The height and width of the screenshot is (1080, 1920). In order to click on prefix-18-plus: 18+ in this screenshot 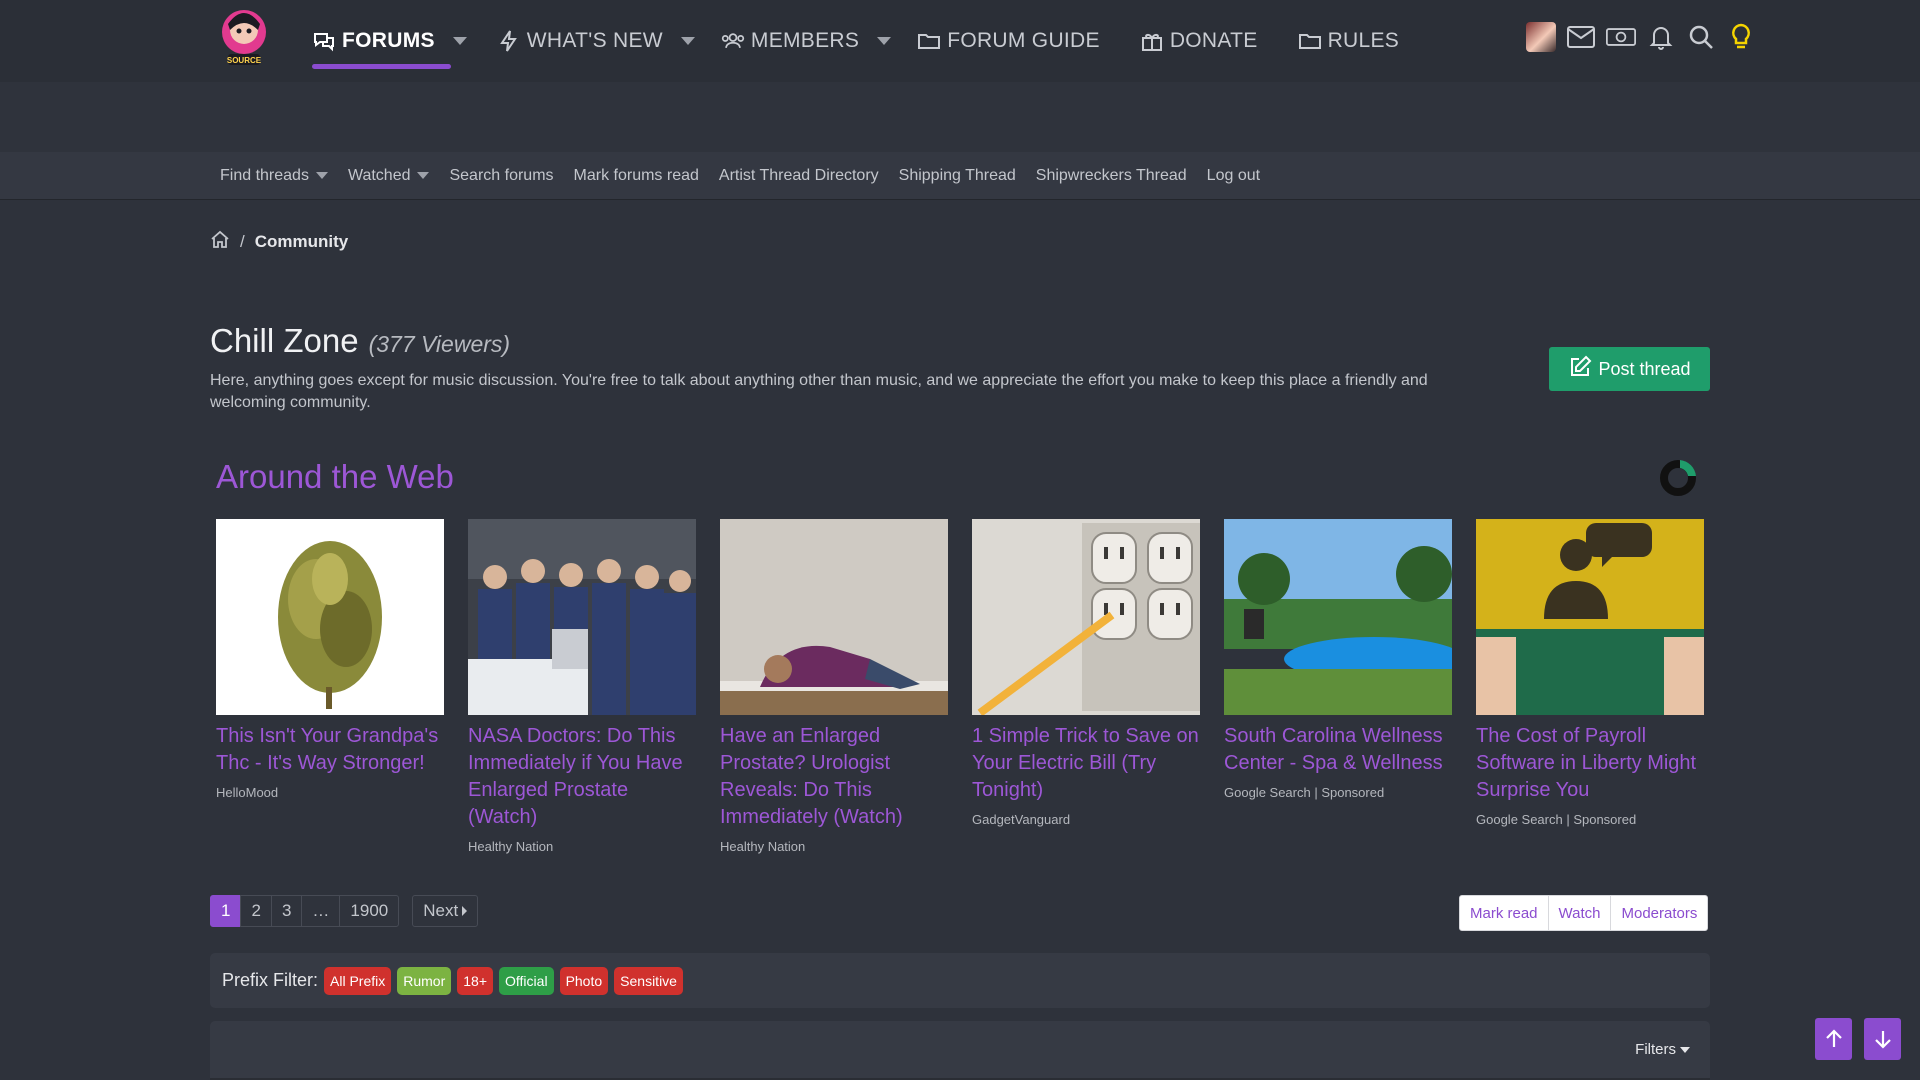, I will do `click(475, 980)`.